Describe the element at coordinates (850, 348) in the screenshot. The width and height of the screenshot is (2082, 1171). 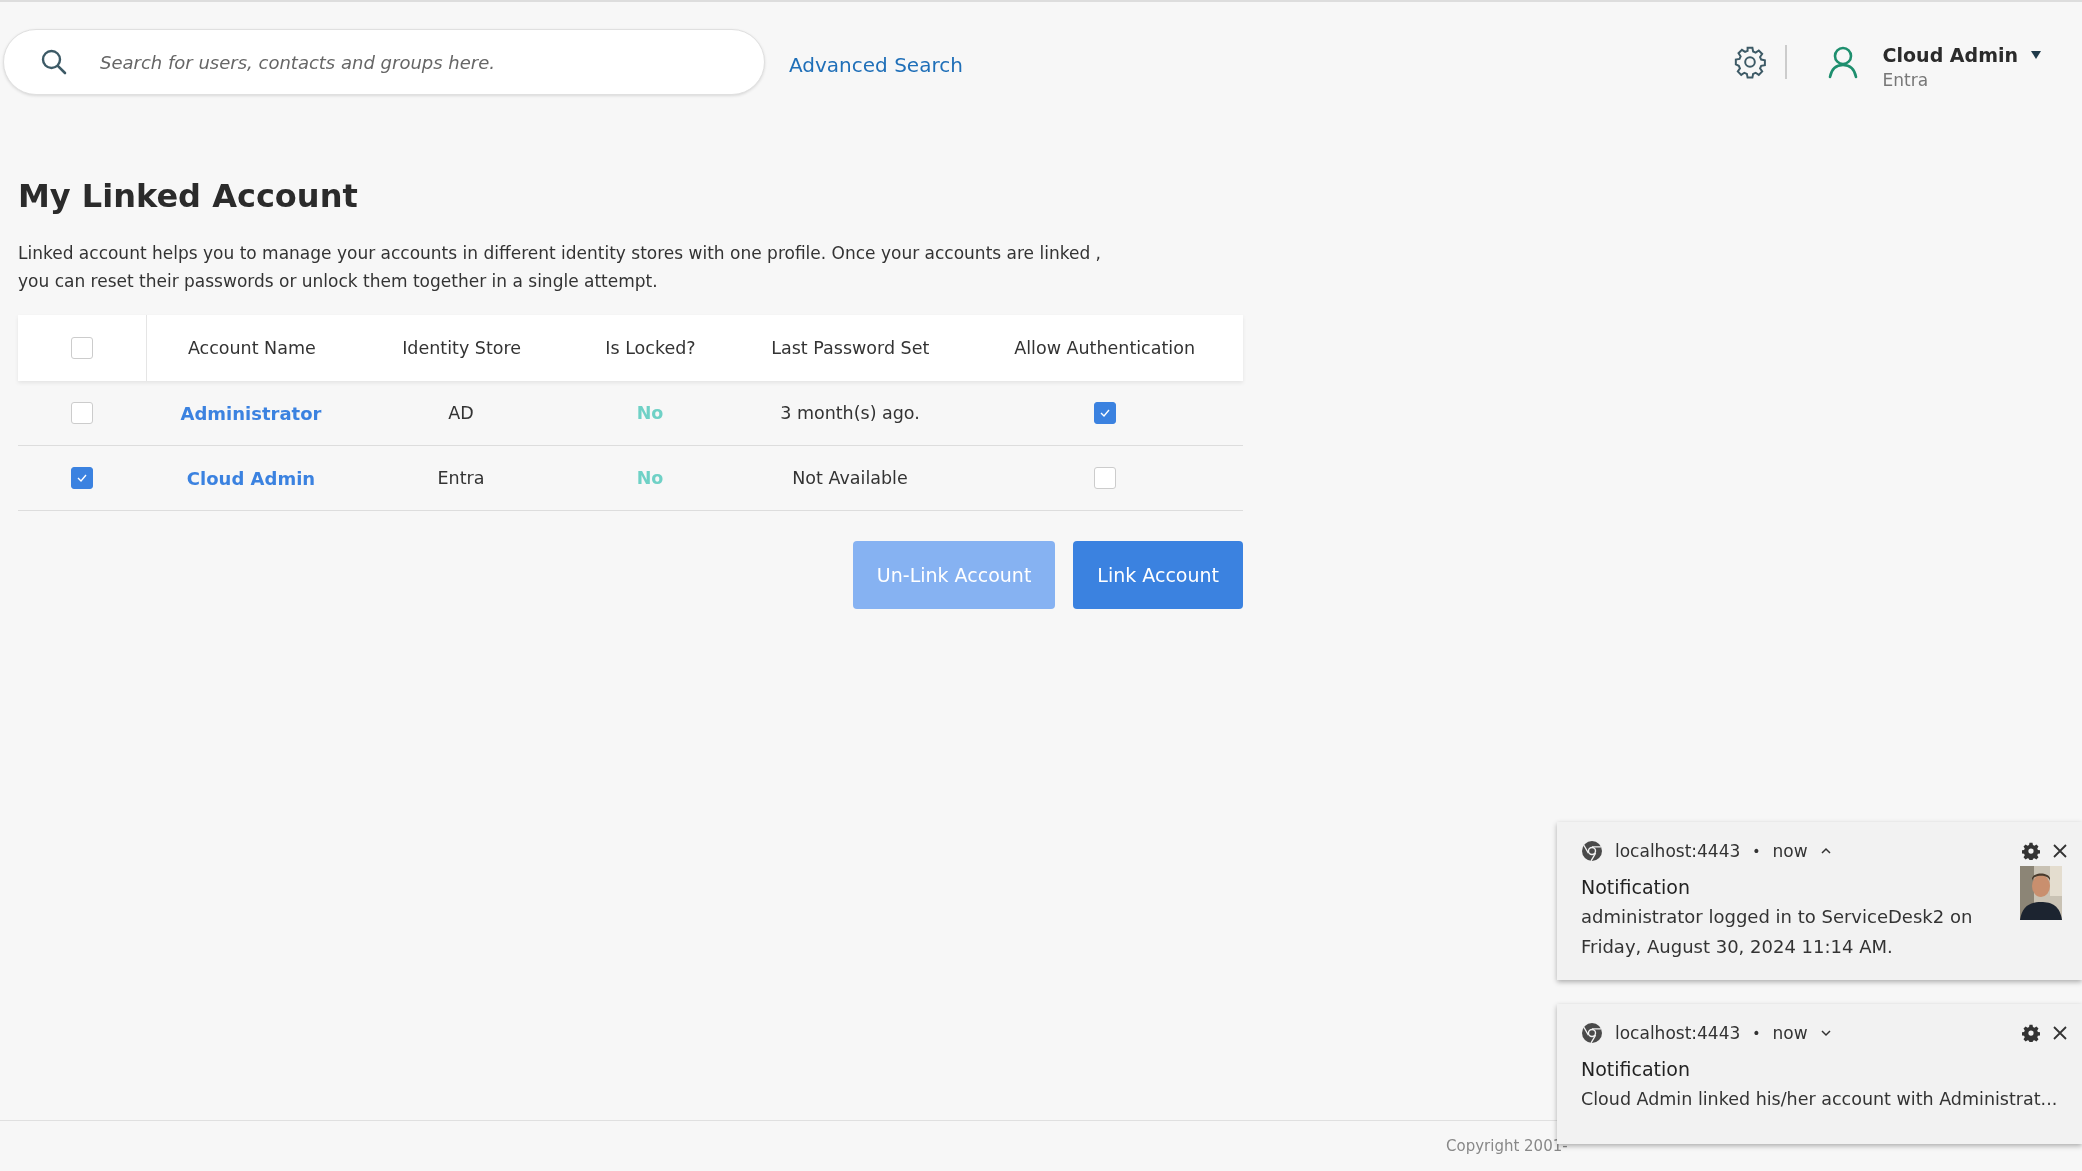
I see `column-header: Last Password Set` at that location.